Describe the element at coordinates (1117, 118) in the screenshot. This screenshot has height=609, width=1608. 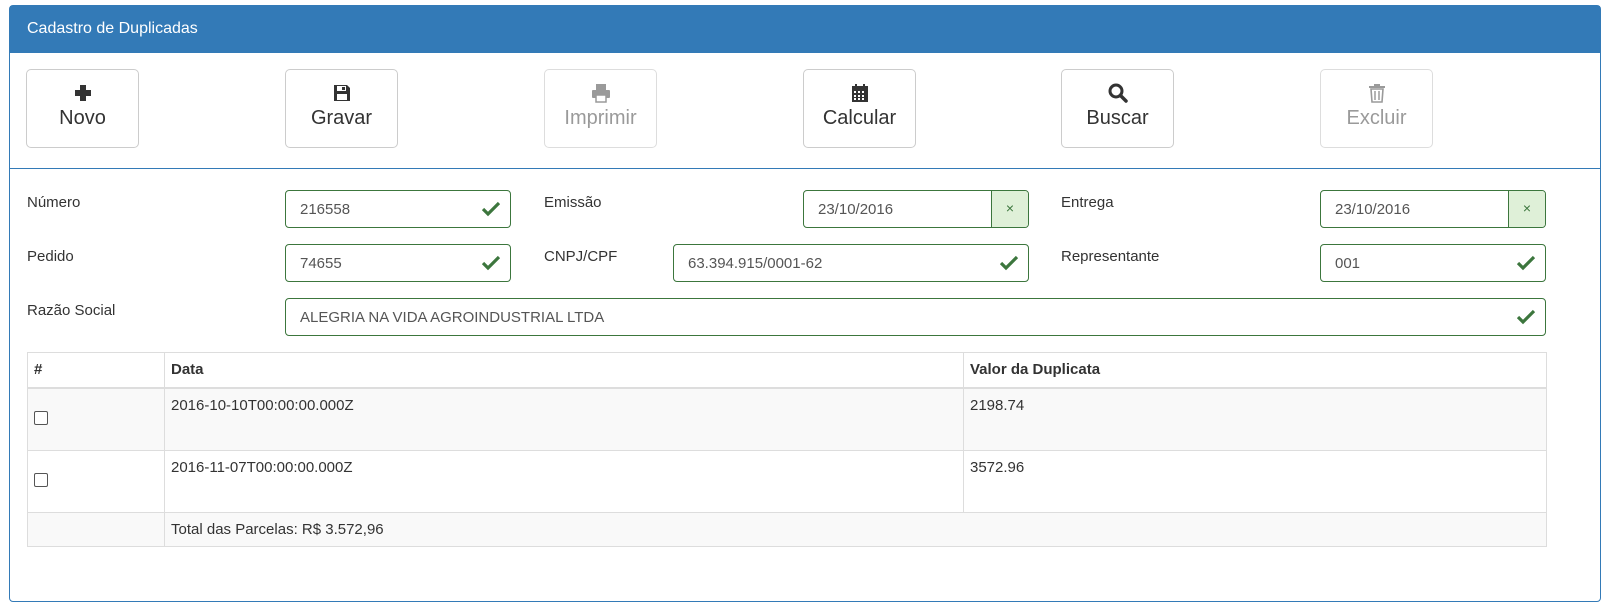
I see `buscar-label: Buscar` at that location.